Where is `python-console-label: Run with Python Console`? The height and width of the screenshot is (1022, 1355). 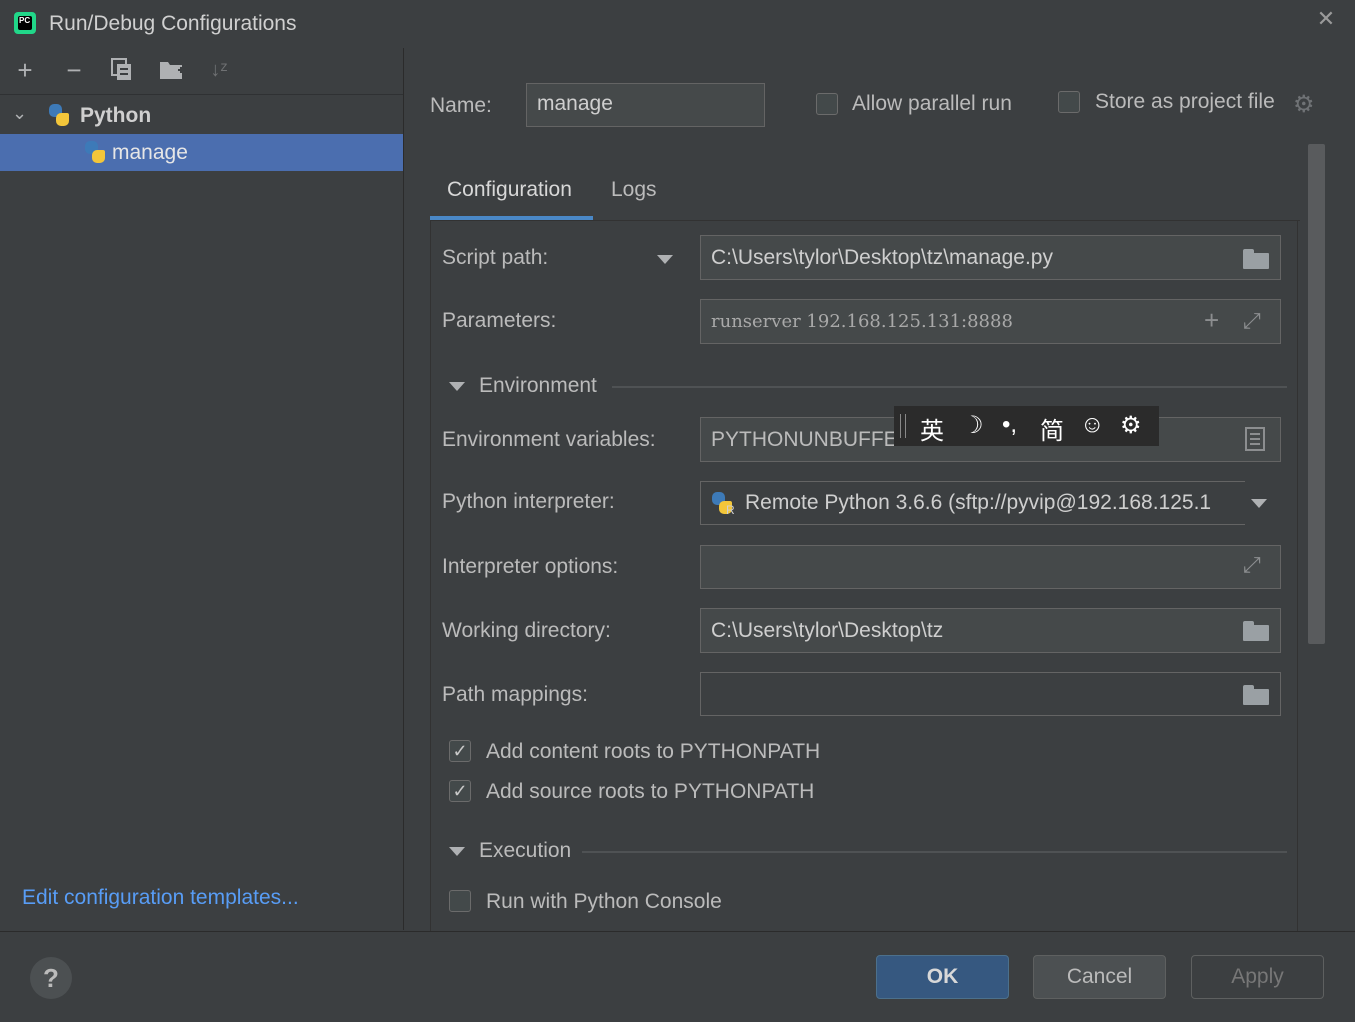
python-console-label: Run with Python Console is located at coordinates (604, 901).